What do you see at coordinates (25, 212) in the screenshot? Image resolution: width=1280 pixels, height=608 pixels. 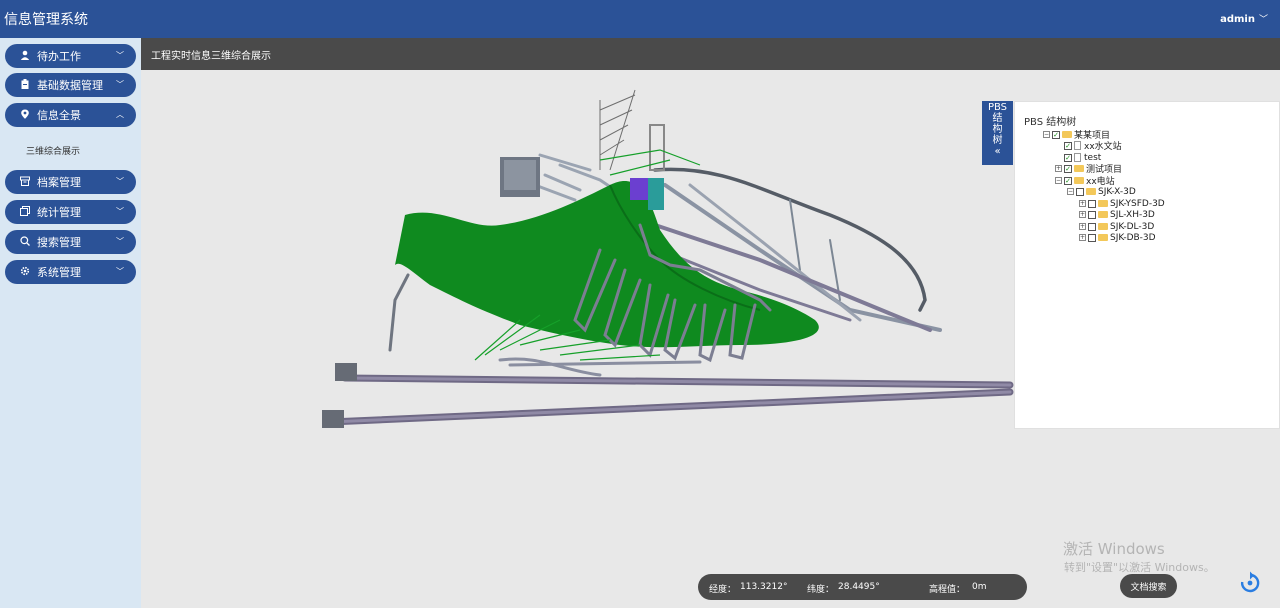 I see `copy-icon` at bounding box center [25, 212].